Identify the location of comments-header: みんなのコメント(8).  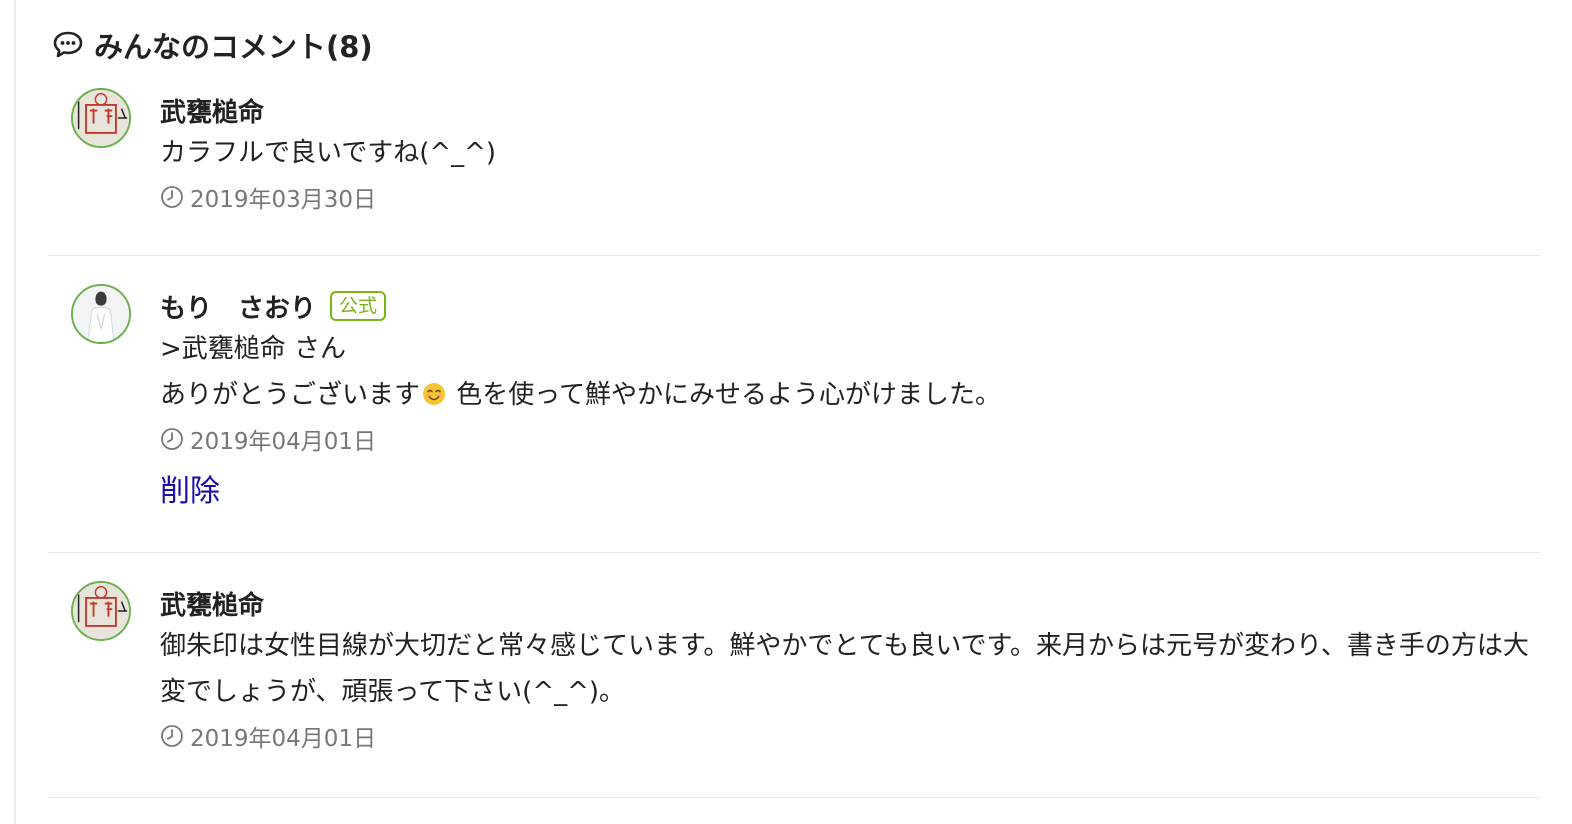
(212, 45).